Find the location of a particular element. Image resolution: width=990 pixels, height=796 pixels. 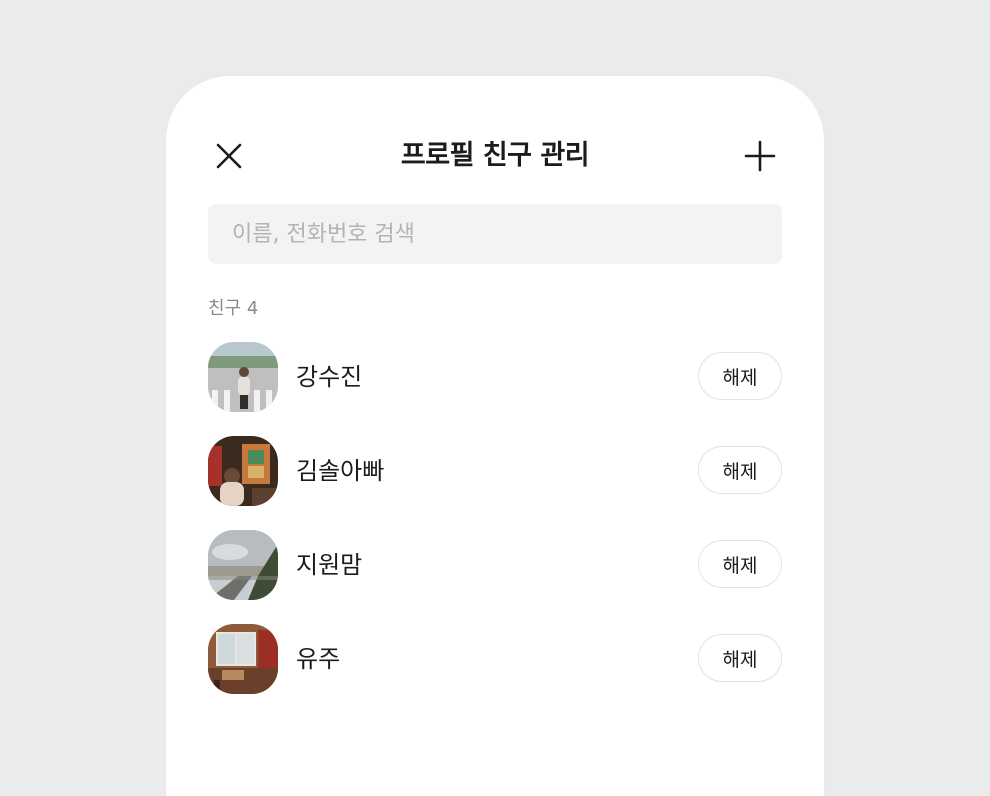

page-title: 프로필 친구 관리 is located at coordinates (495, 155).